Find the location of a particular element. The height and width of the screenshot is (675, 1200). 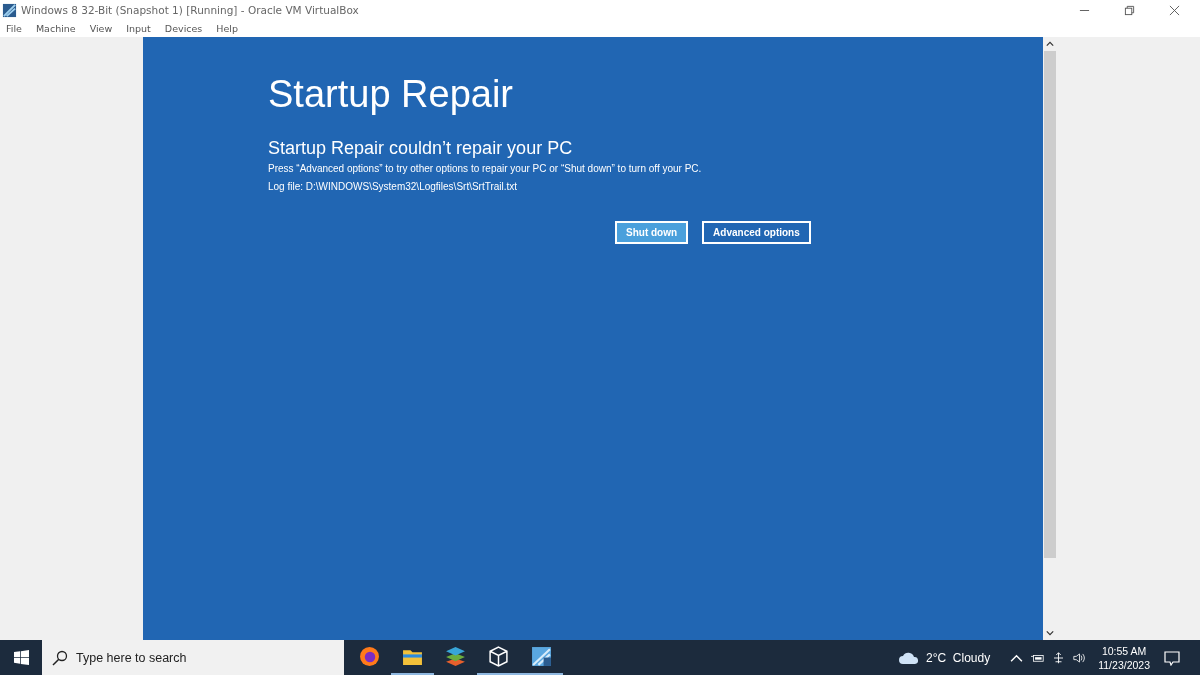

menu-item: Devices is located at coordinates (183, 28).